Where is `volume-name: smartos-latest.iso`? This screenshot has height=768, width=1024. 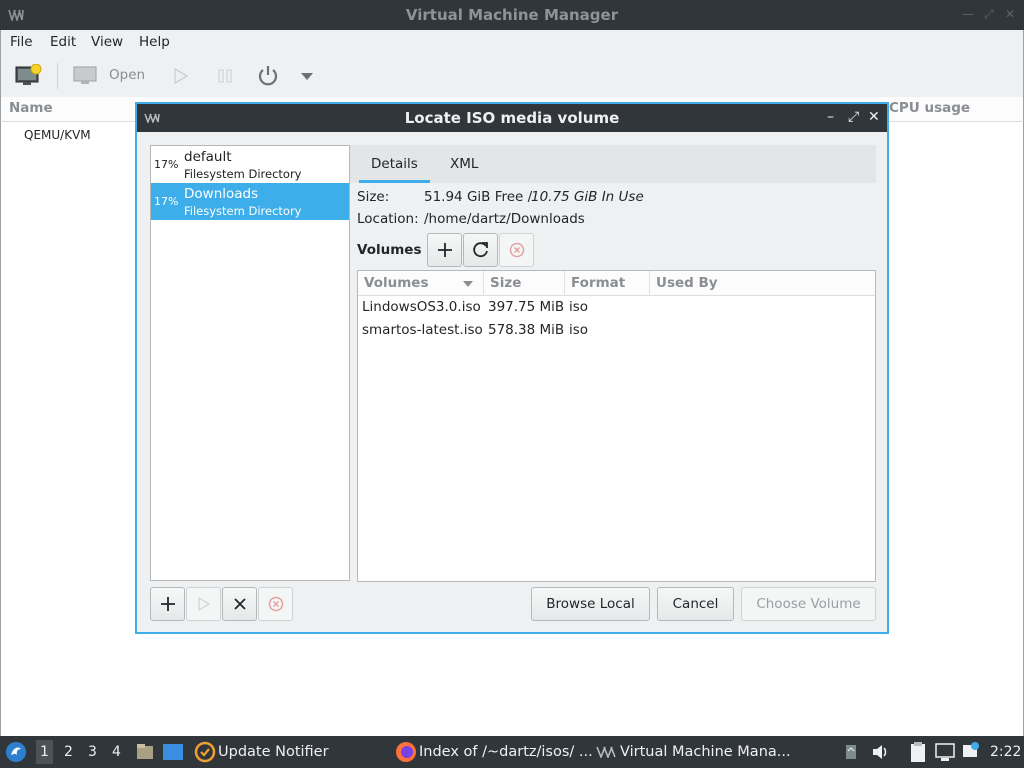
volume-name: smartos-latest.iso is located at coordinates (422, 330).